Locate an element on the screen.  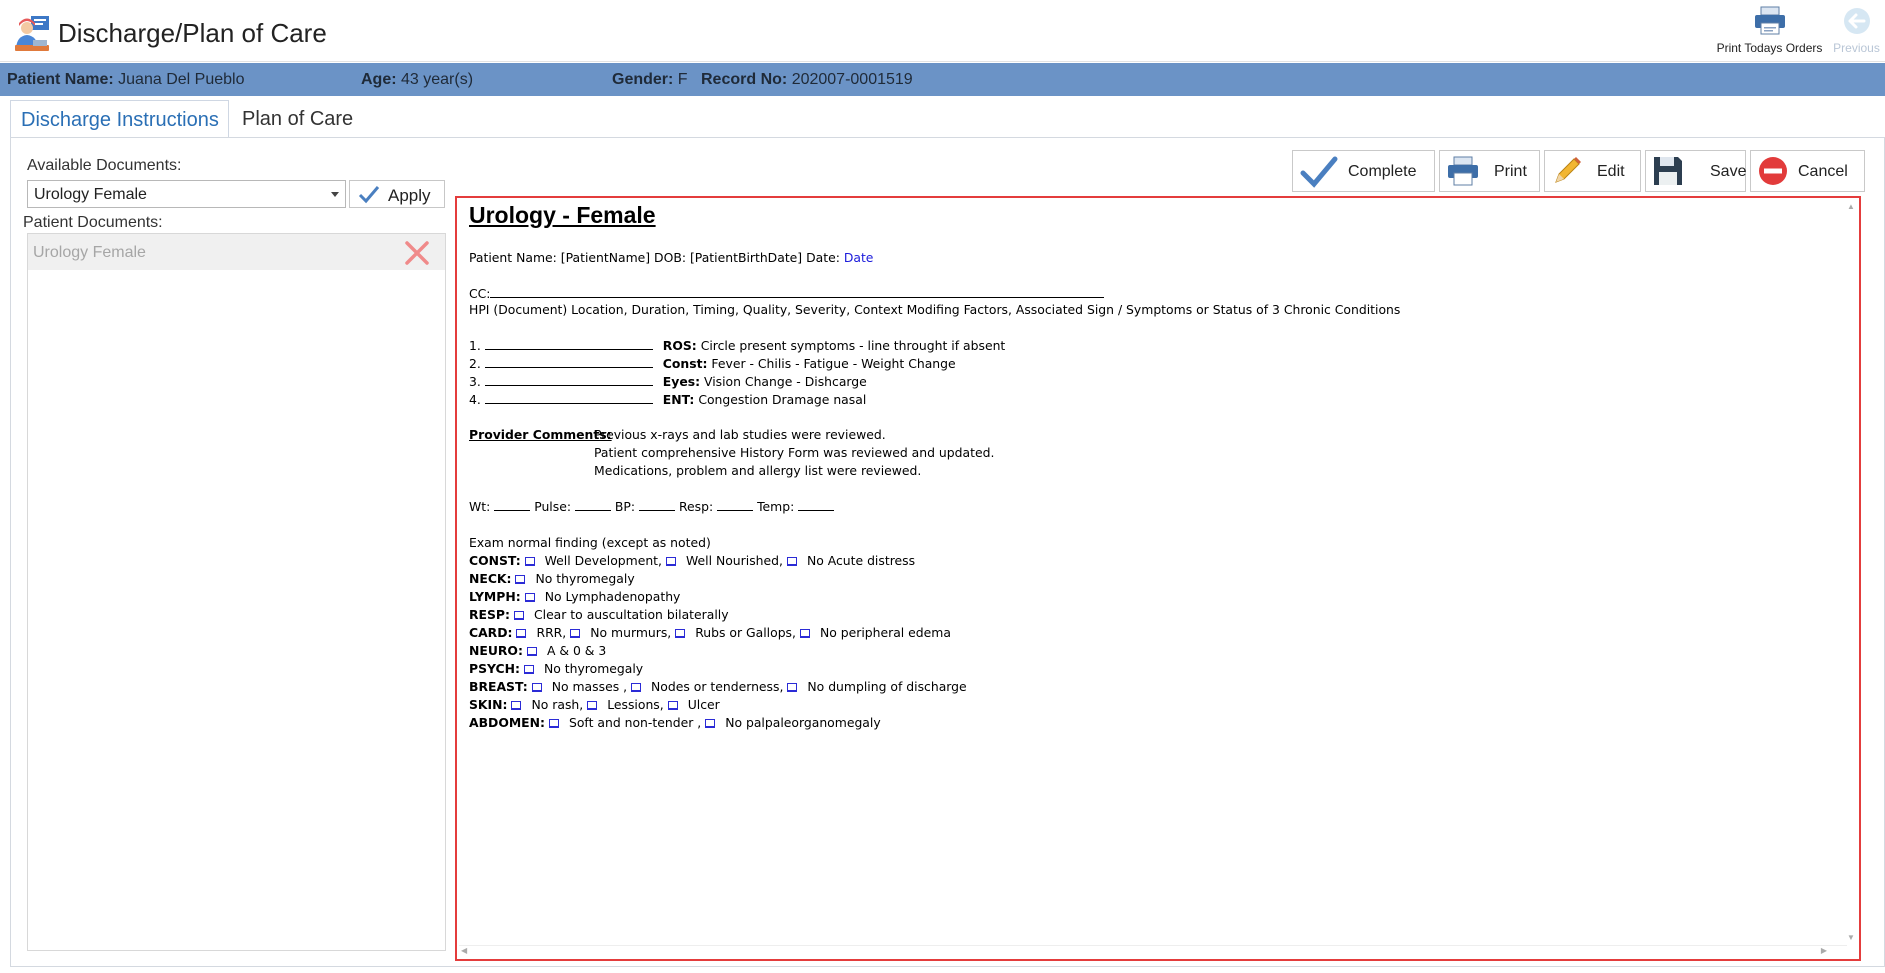
tab-plan-of-care: Plan of Care is located at coordinates (297, 119).